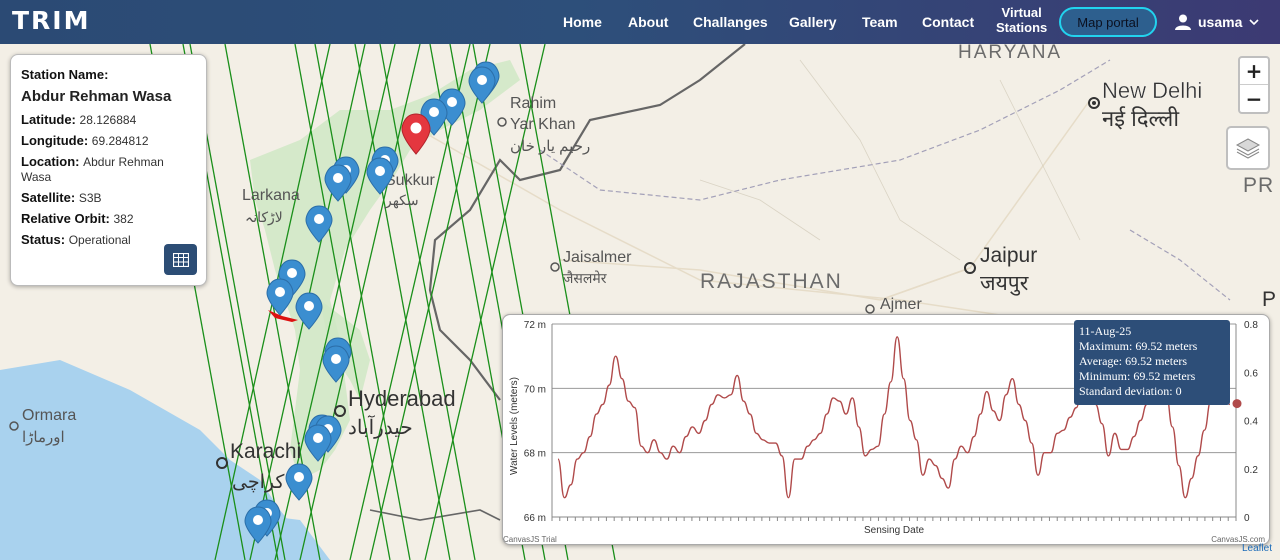 Image resolution: width=1280 pixels, height=560 pixels. What do you see at coordinates (948, 22) in the screenshot?
I see `nav-contact: Contact` at bounding box center [948, 22].